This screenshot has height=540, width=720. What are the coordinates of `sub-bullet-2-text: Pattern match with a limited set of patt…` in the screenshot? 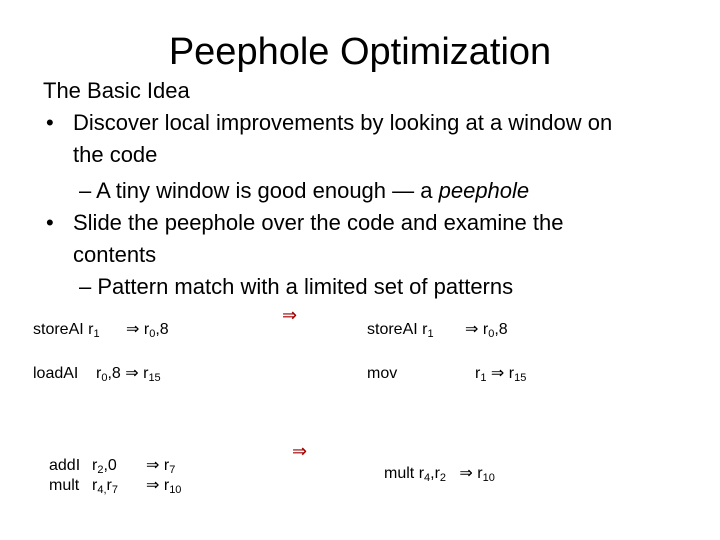 It's located at (305, 286).